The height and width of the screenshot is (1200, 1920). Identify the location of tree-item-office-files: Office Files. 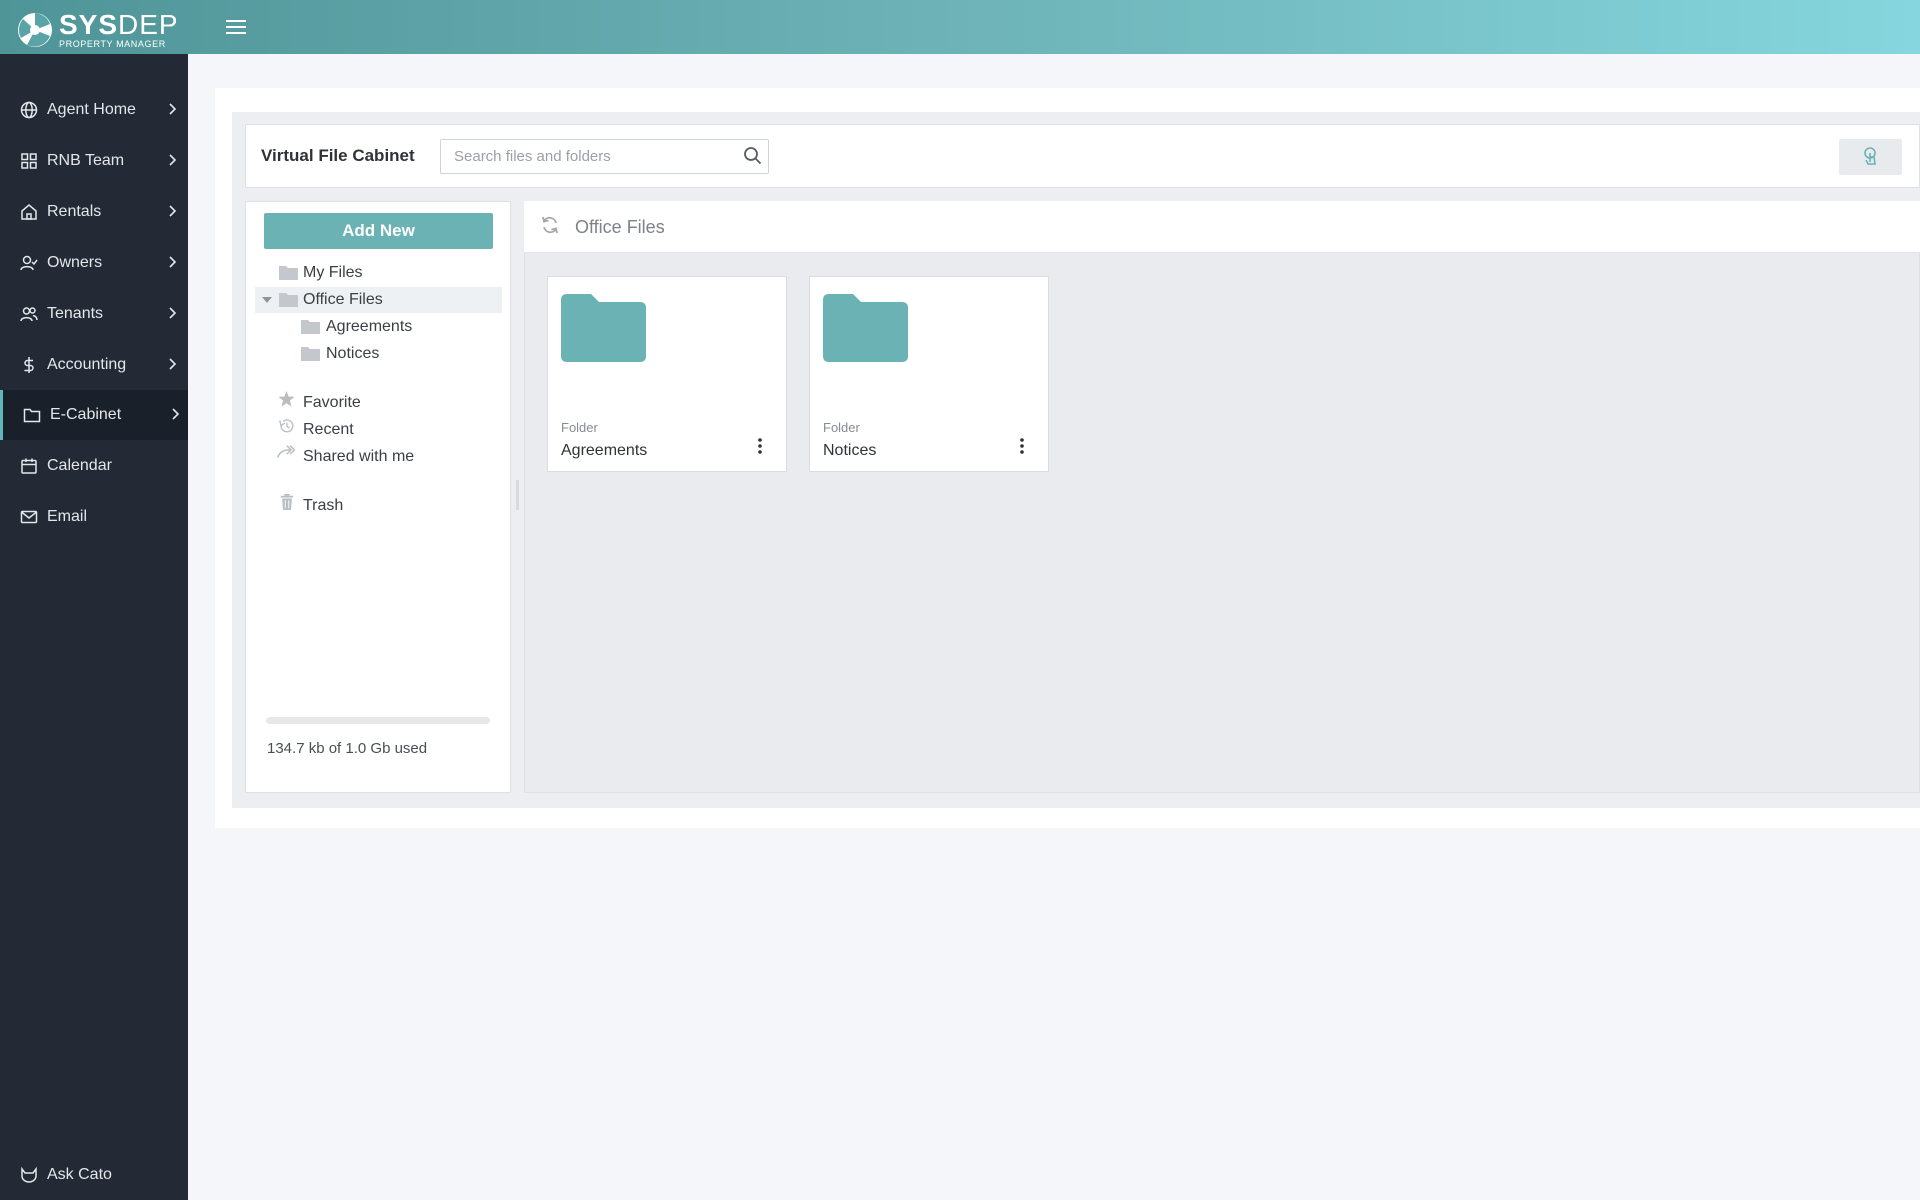
(378, 300).